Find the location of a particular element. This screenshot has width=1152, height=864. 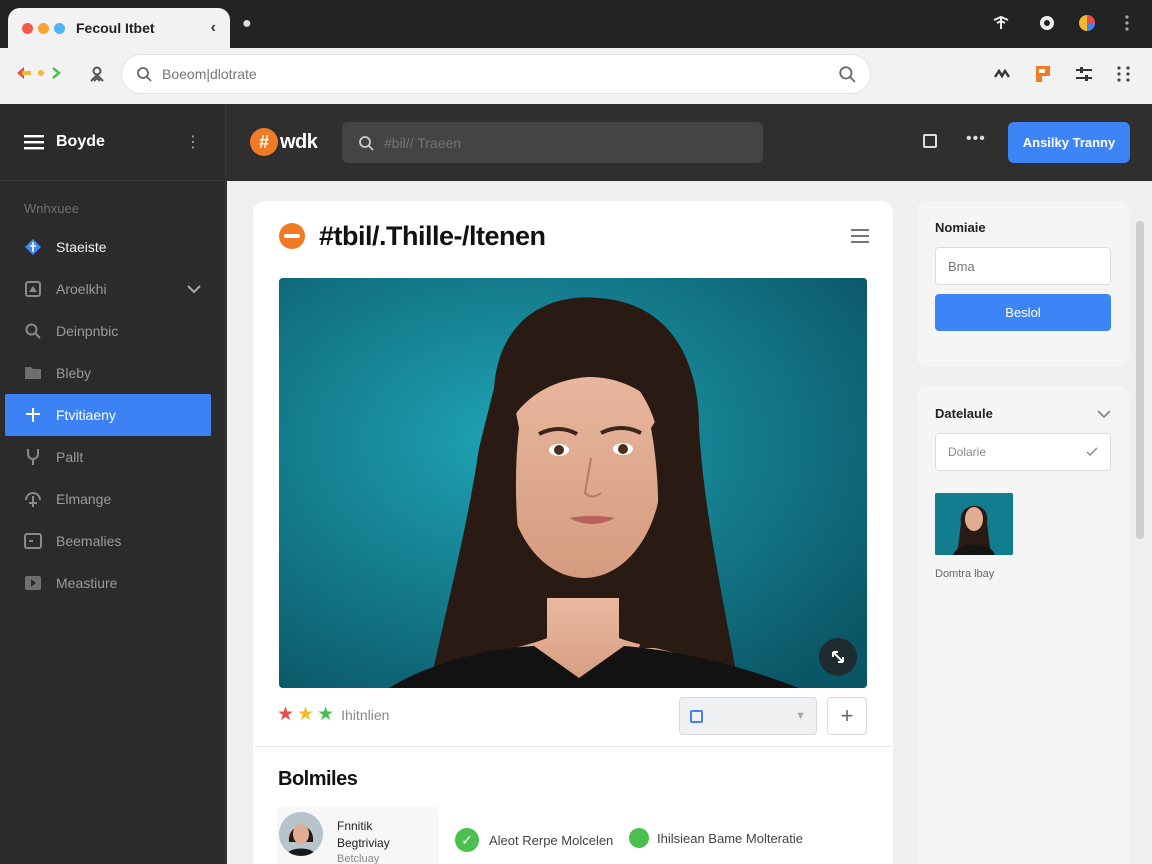

card-title-row: #tbil/.Thille-/ltenen is located at coordinates (574, 236).